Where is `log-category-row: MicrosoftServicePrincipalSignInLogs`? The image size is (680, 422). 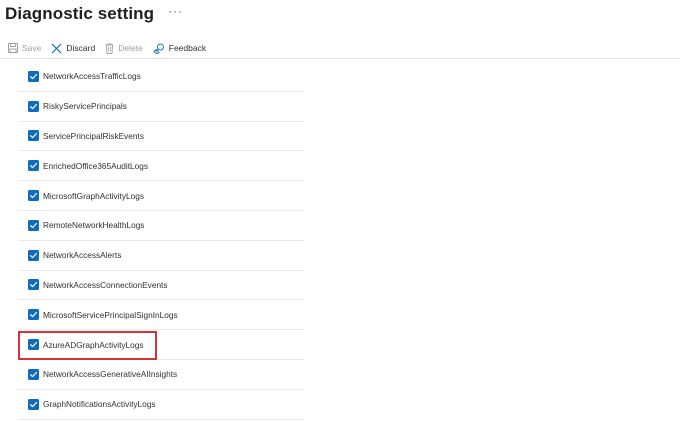 log-category-row: MicrosoftServicePrincipalSignInLogs is located at coordinates (161, 315).